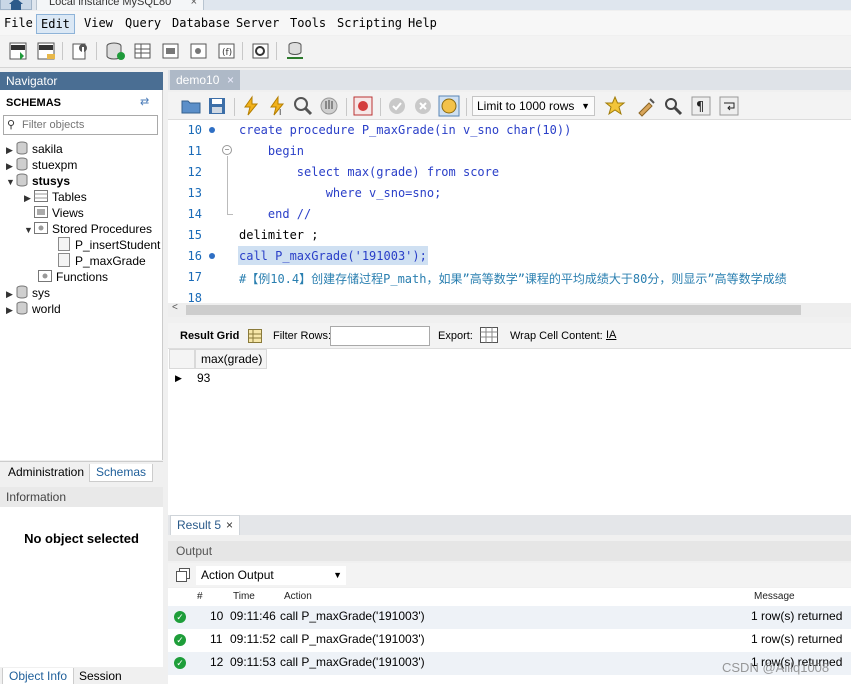 The image size is (851, 684). I want to click on filter-objects-field: ⚲, so click(80, 125).